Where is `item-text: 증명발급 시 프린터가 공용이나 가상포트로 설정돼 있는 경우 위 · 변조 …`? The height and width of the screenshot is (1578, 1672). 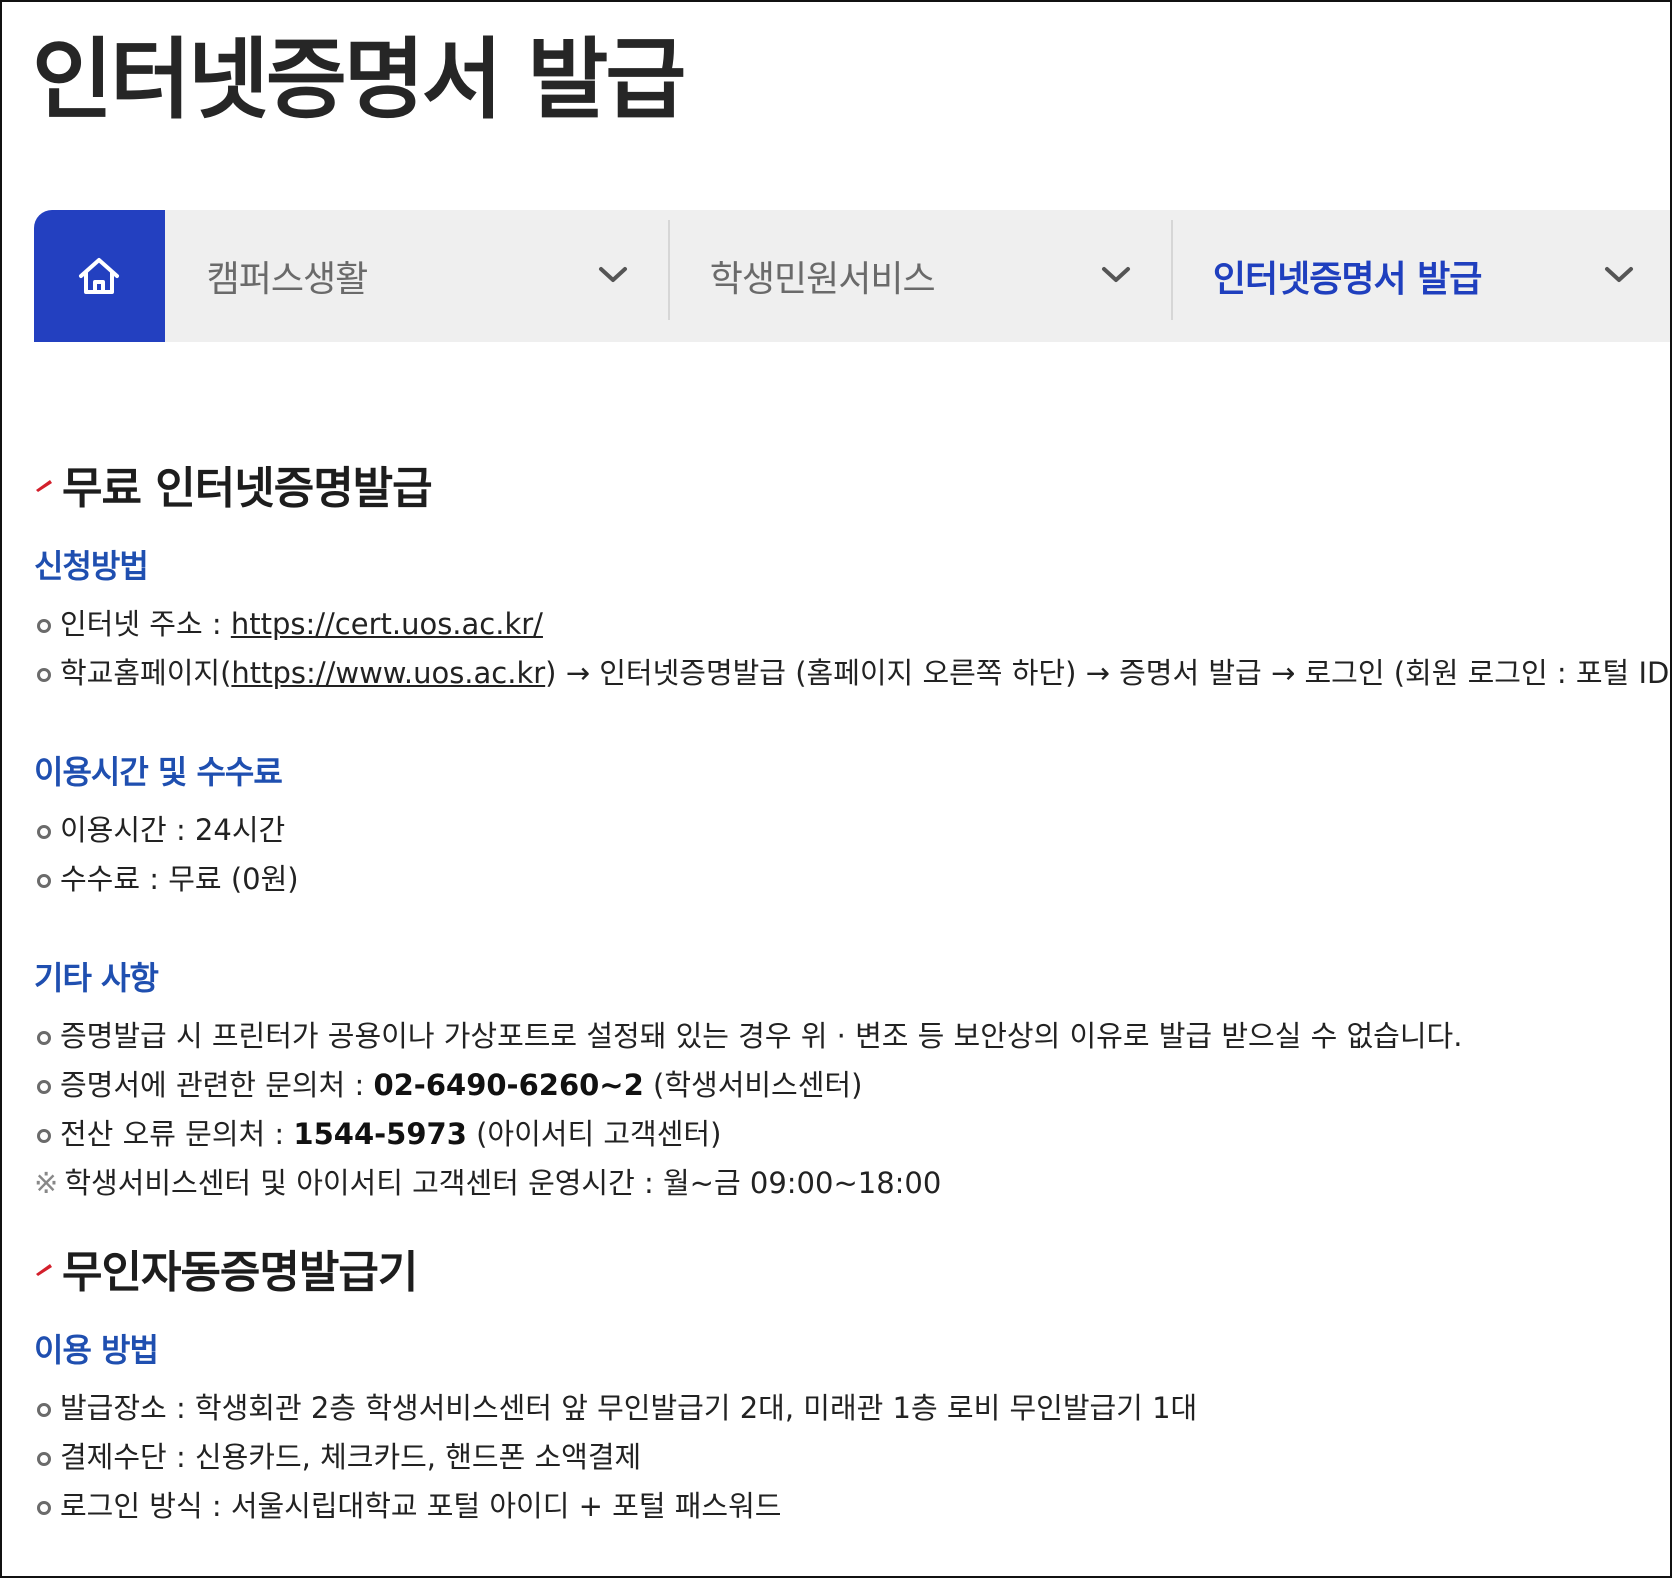
item-text: 증명발급 시 프린터가 공용이나 가상포트로 설정돼 있는 경우 위 · 변조 … is located at coordinates (761, 1036).